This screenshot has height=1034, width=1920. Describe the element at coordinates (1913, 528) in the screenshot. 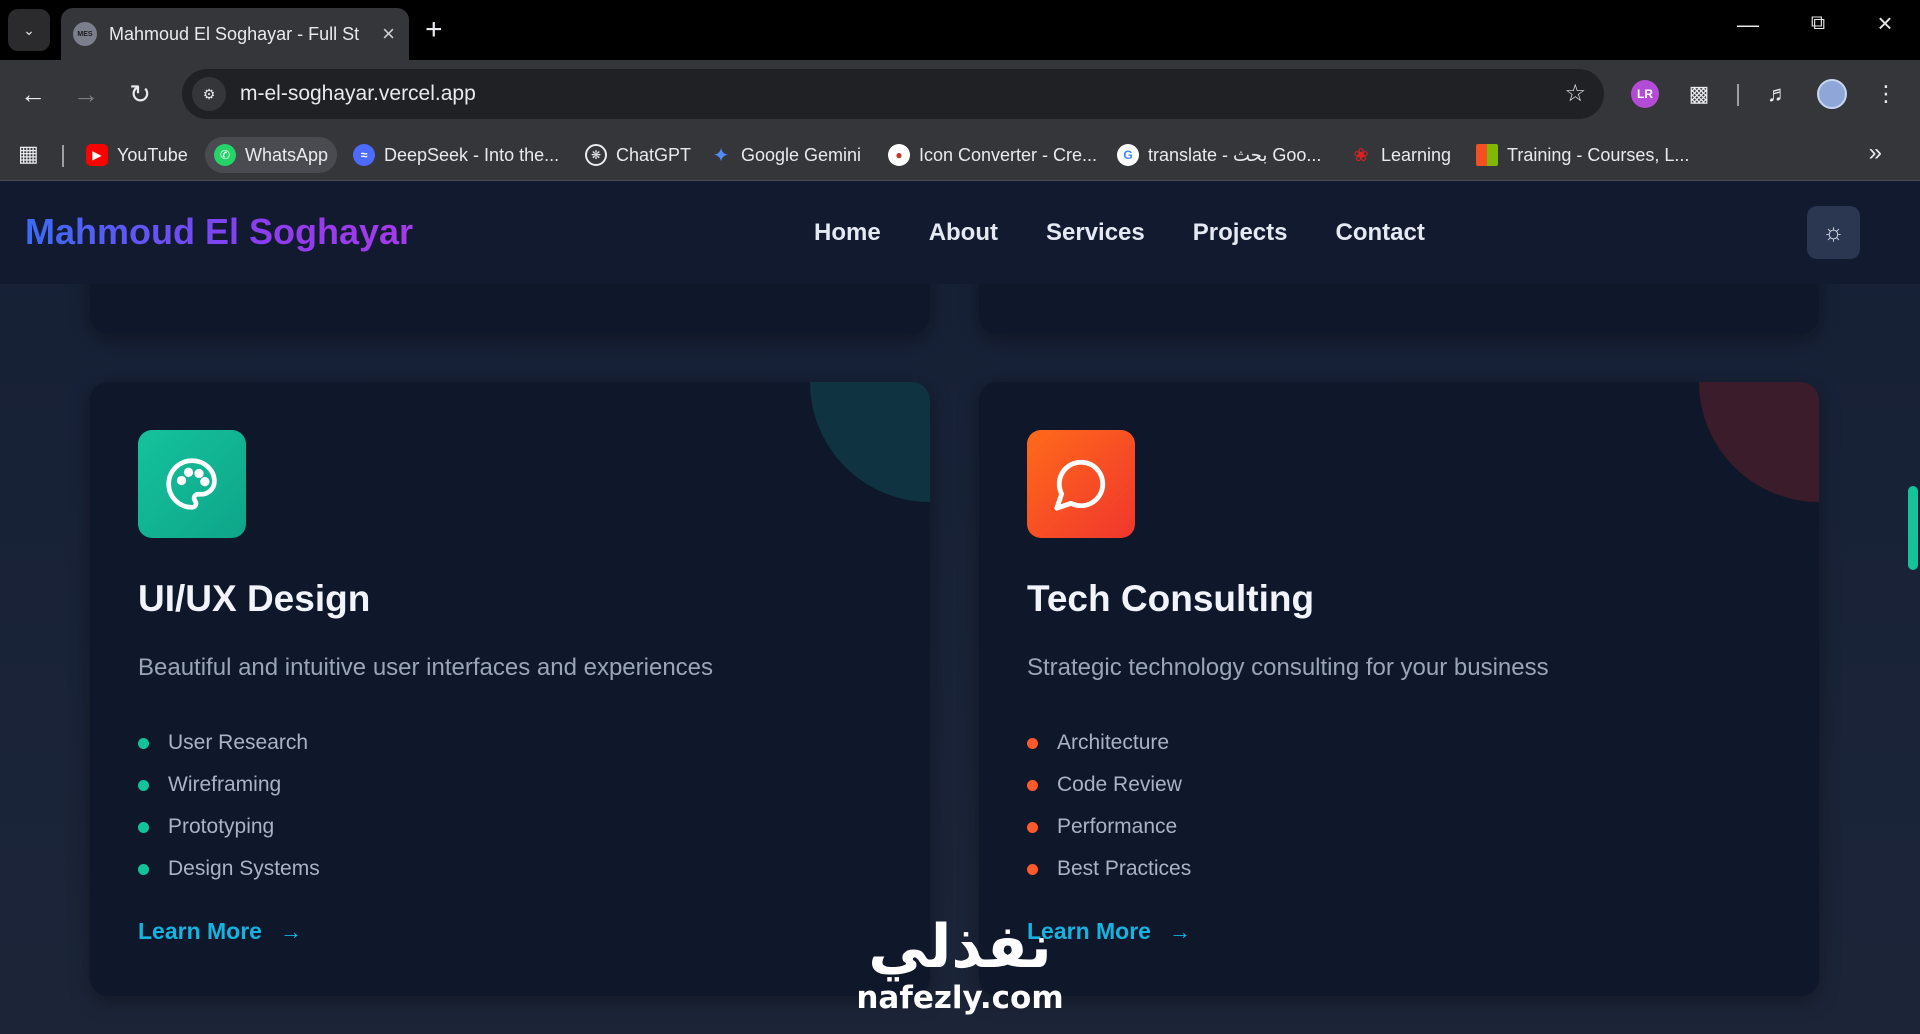

I see `page-scrollbar-thumb` at that location.